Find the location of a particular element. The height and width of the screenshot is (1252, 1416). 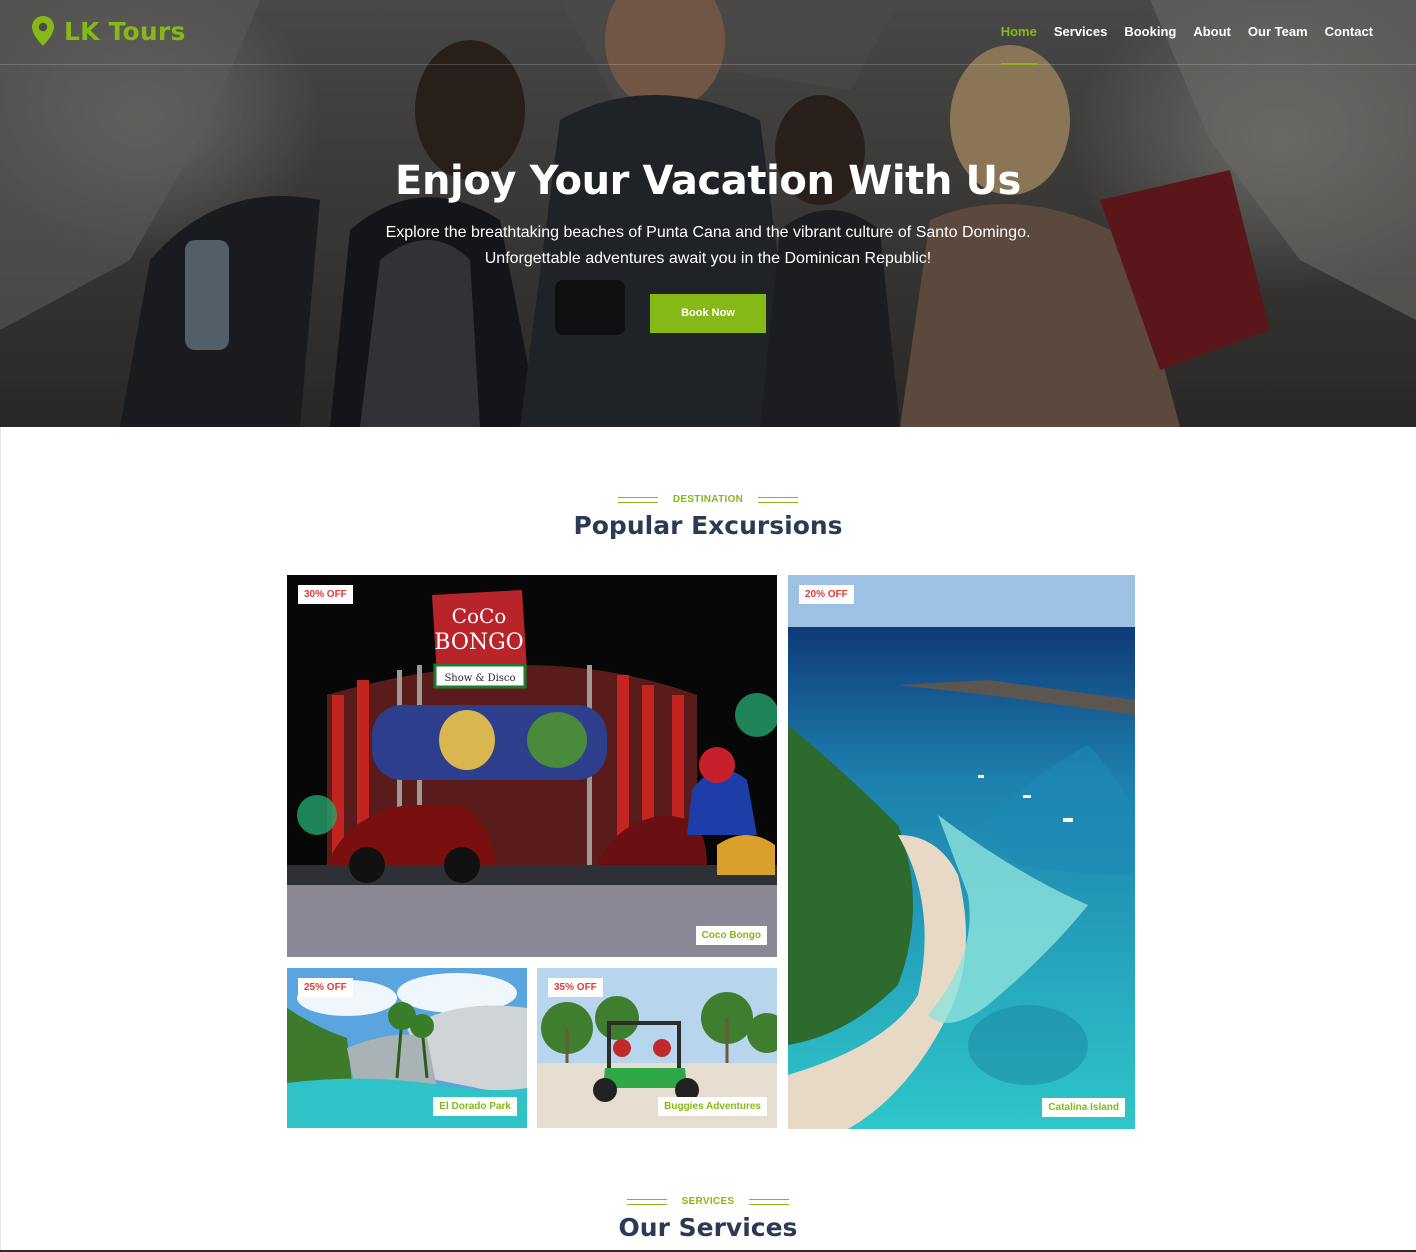

nav-contact: Contact is located at coordinates (1349, 31).